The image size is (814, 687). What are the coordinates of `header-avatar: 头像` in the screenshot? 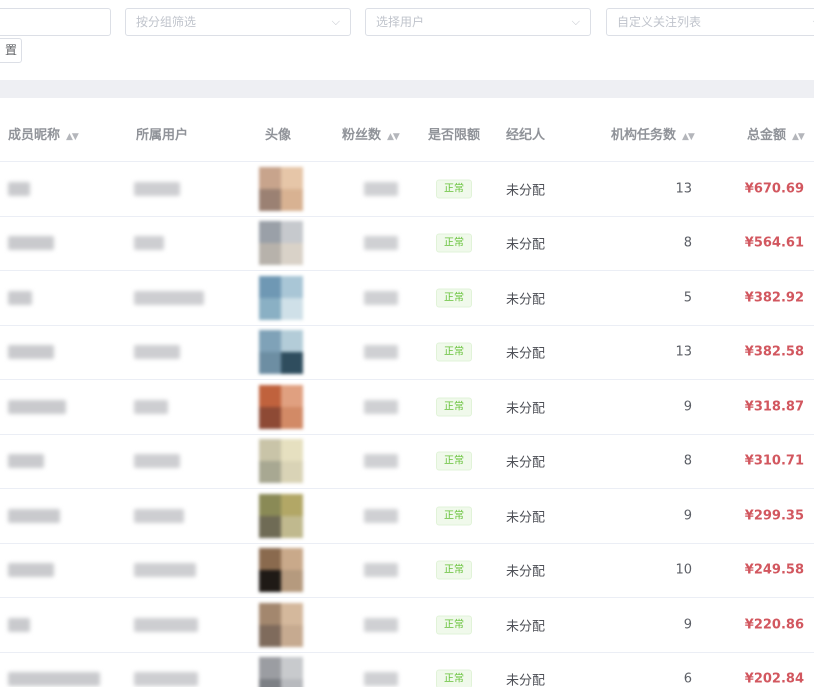 It's located at (278, 133).